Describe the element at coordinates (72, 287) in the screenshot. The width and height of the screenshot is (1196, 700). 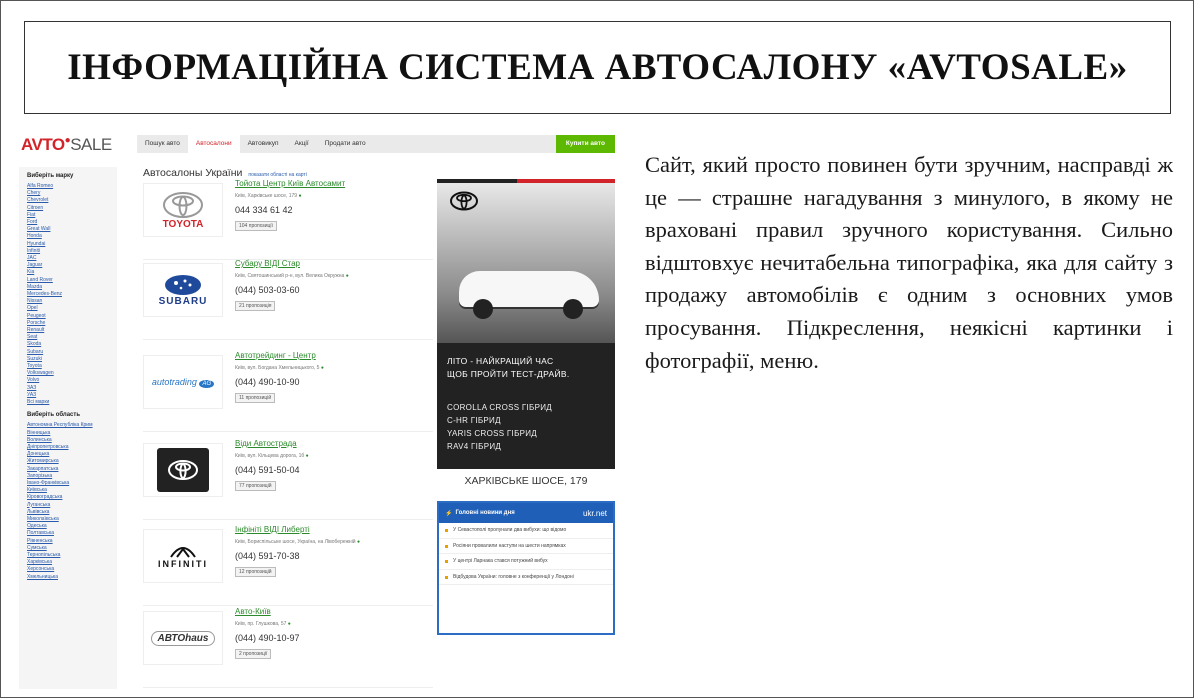
I see `brand-link: Mazda` at that location.